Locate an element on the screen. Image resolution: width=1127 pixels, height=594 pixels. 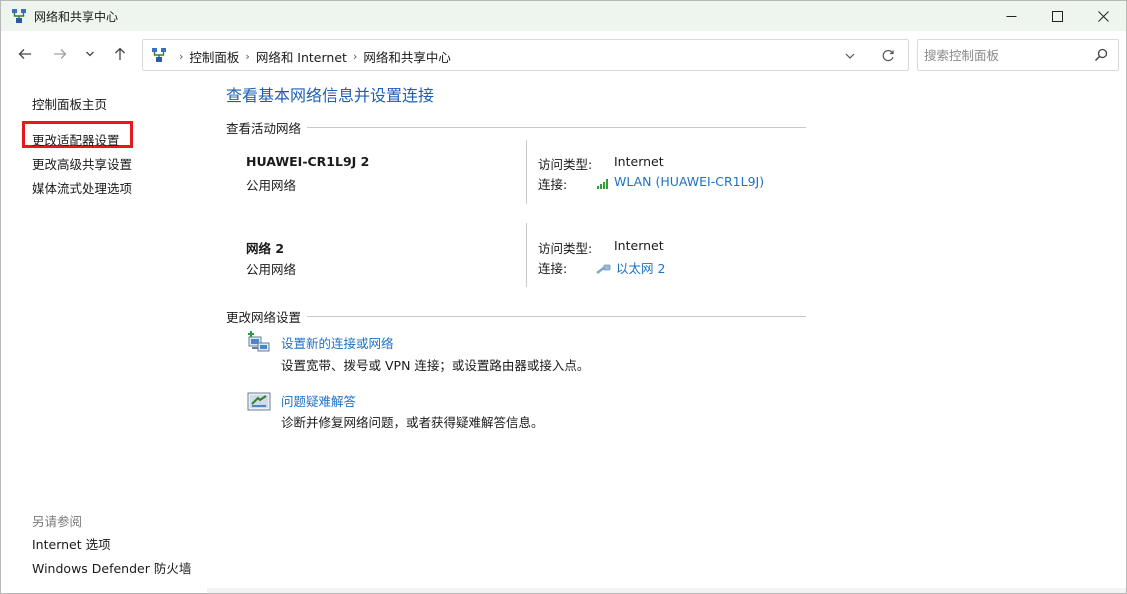
maximize-button is located at coordinates (1057, 16).